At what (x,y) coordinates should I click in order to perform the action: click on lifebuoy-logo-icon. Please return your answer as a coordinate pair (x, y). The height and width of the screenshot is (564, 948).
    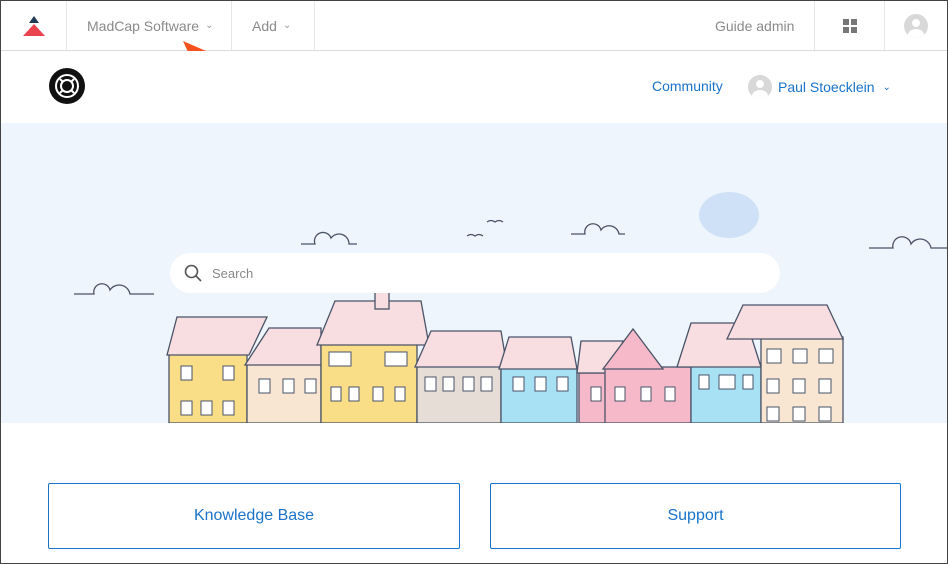
    Looking at the image, I should click on (67, 86).